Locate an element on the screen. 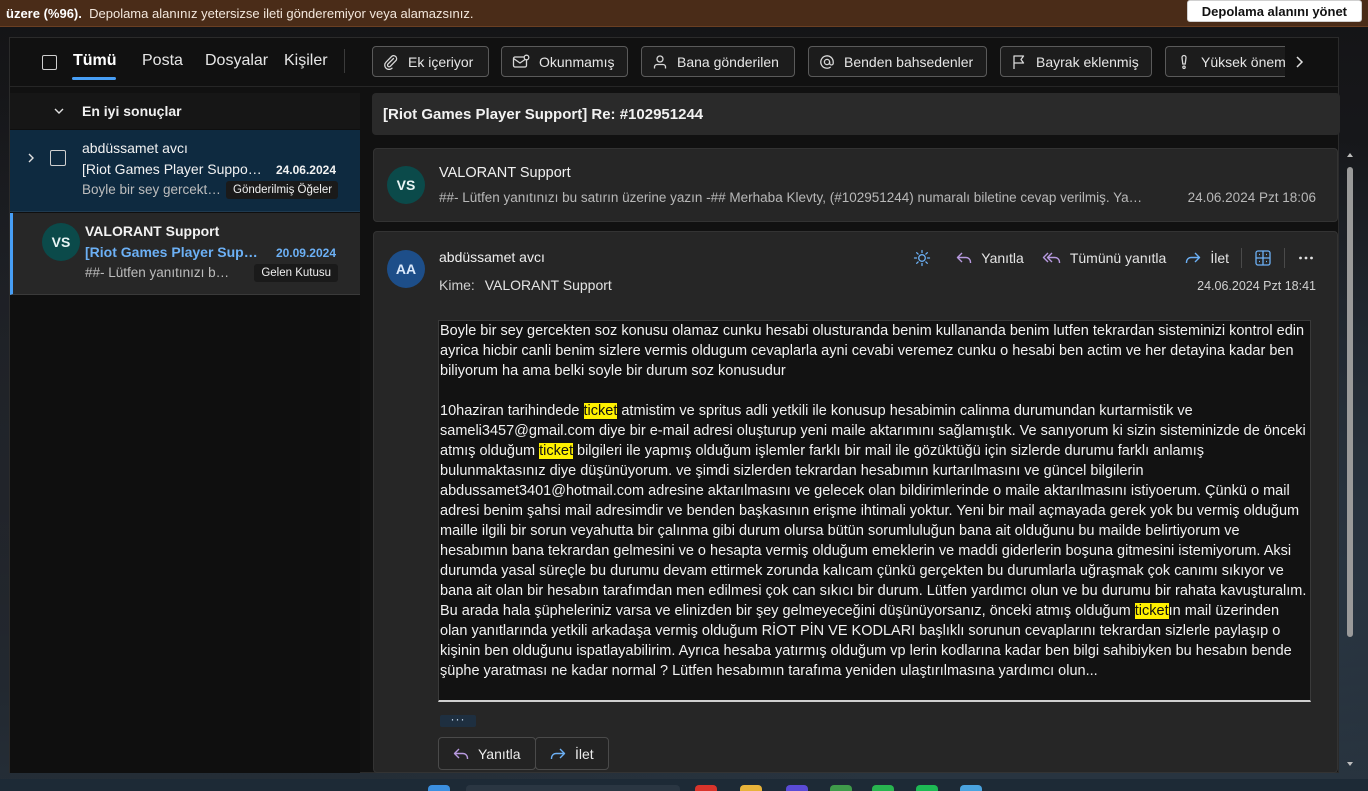 The image size is (1368, 791). flag-icon is located at coordinates (1019, 61).